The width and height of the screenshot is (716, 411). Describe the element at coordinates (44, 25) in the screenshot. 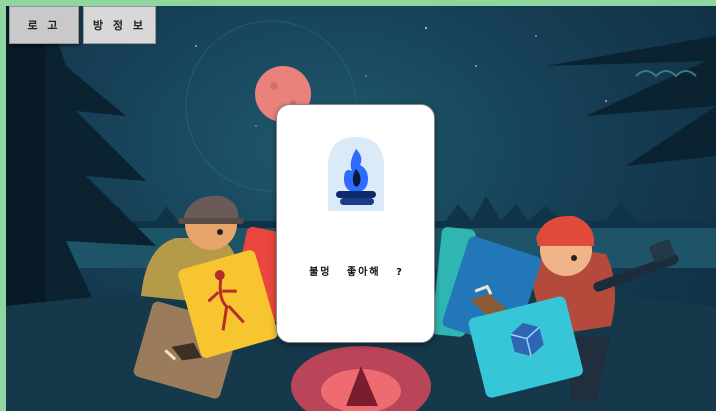

I see `back-button: 로 고` at that location.